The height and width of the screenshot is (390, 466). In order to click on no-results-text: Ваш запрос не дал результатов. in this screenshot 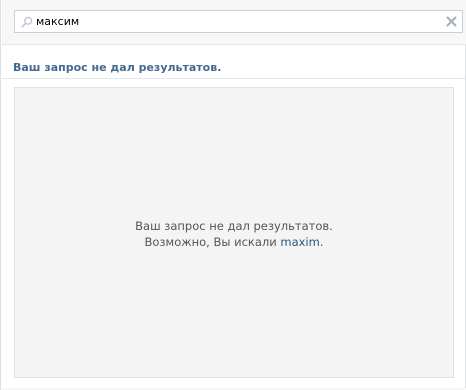, I will do `click(234, 226)`.